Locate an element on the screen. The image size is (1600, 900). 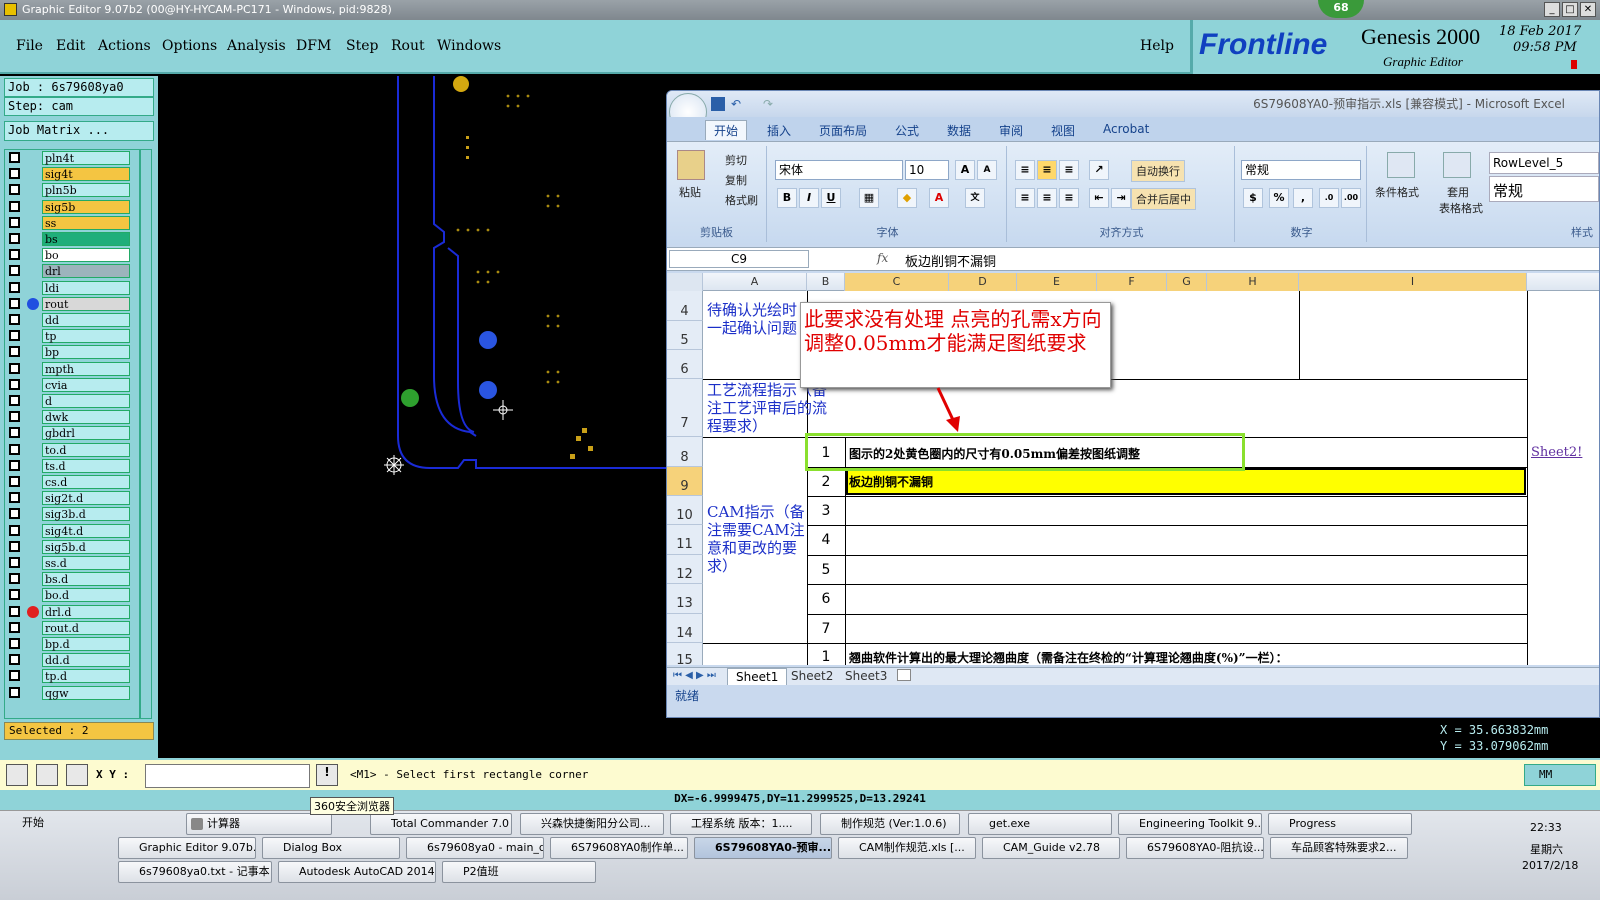
layer-scrollbar is located at coordinates (146, 434).